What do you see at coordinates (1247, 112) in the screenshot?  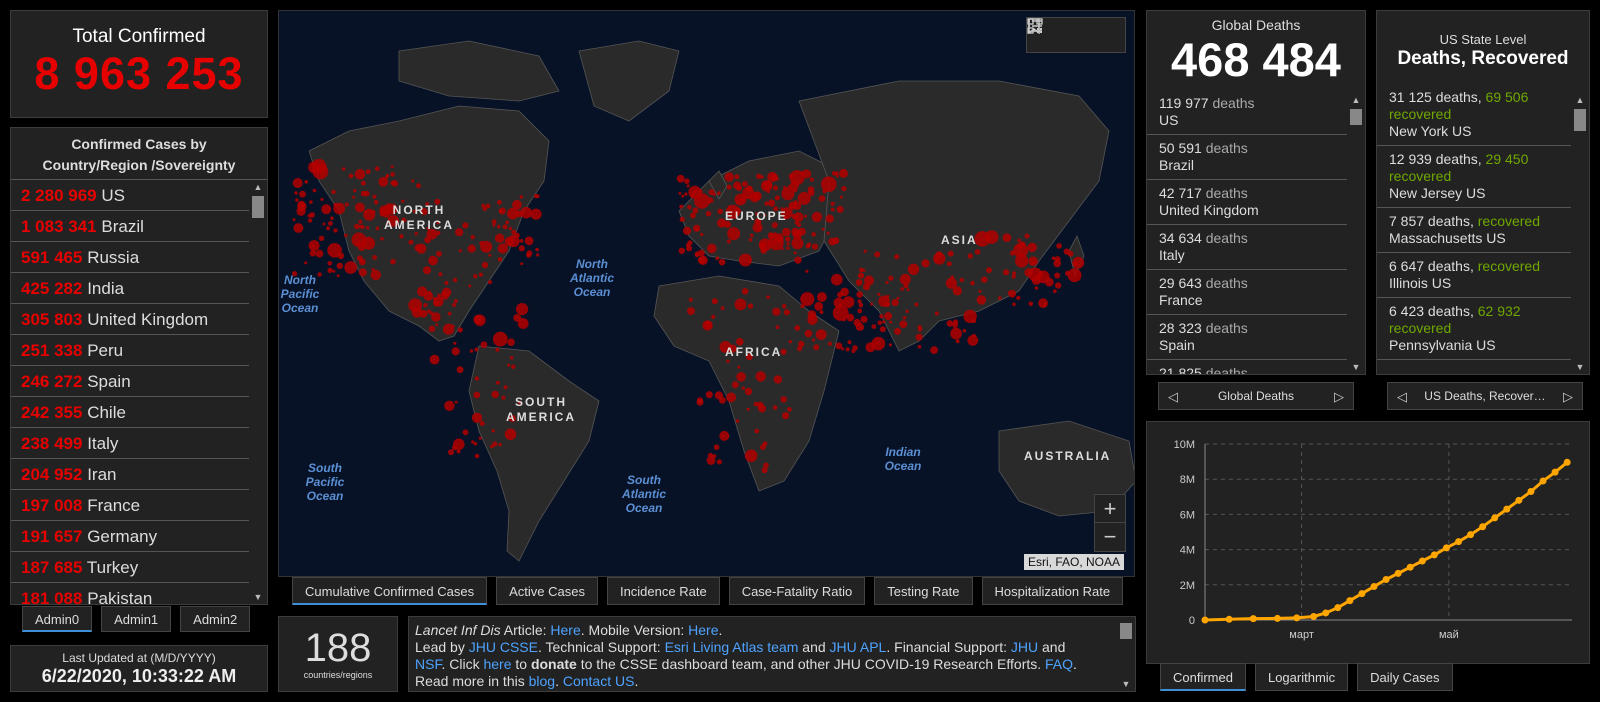 I see `deaths-row: 119 977 deaths US` at bounding box center [1247, 112].